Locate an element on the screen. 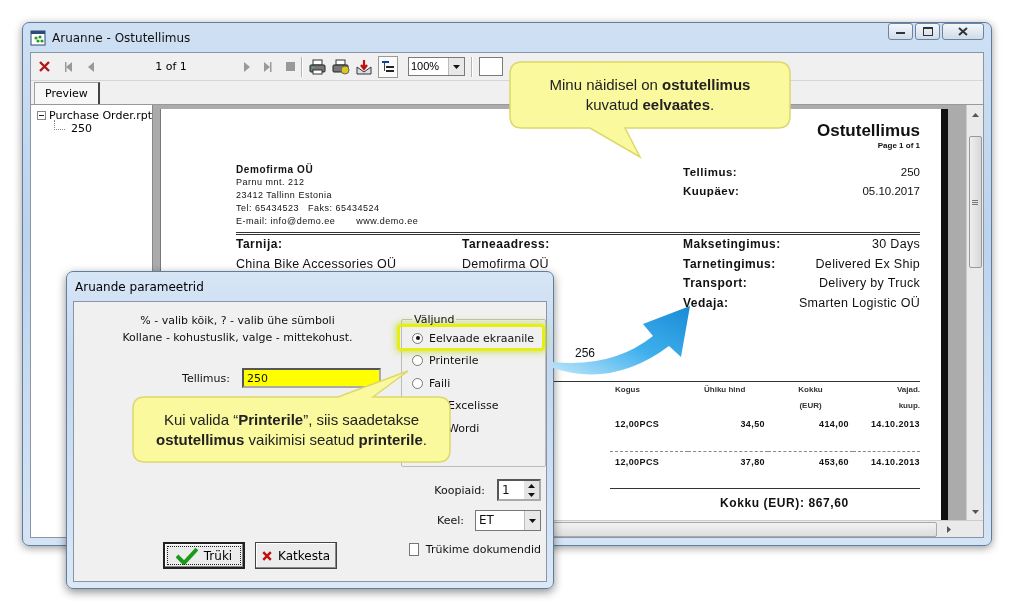 This screenshot has height=611, width=1015. group-label: Väljund is located at coordinates (434, 319).